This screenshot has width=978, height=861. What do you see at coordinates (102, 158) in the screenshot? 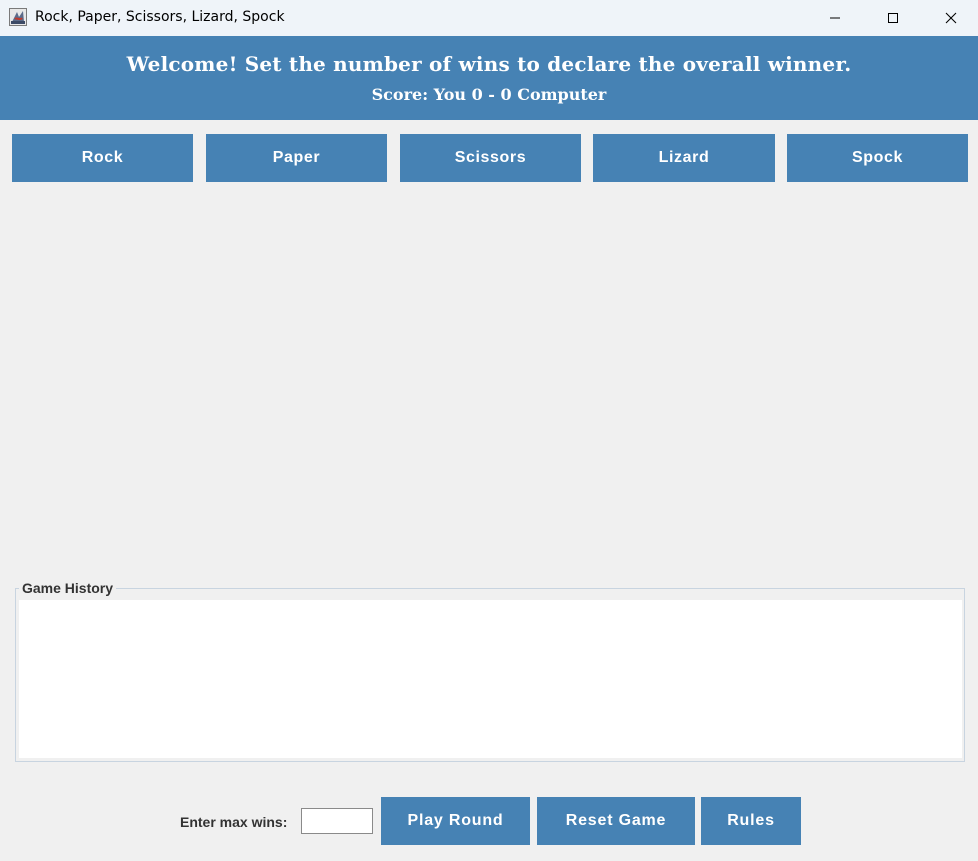
I see `rock-button: Rock` at bounding box center [102, 158].